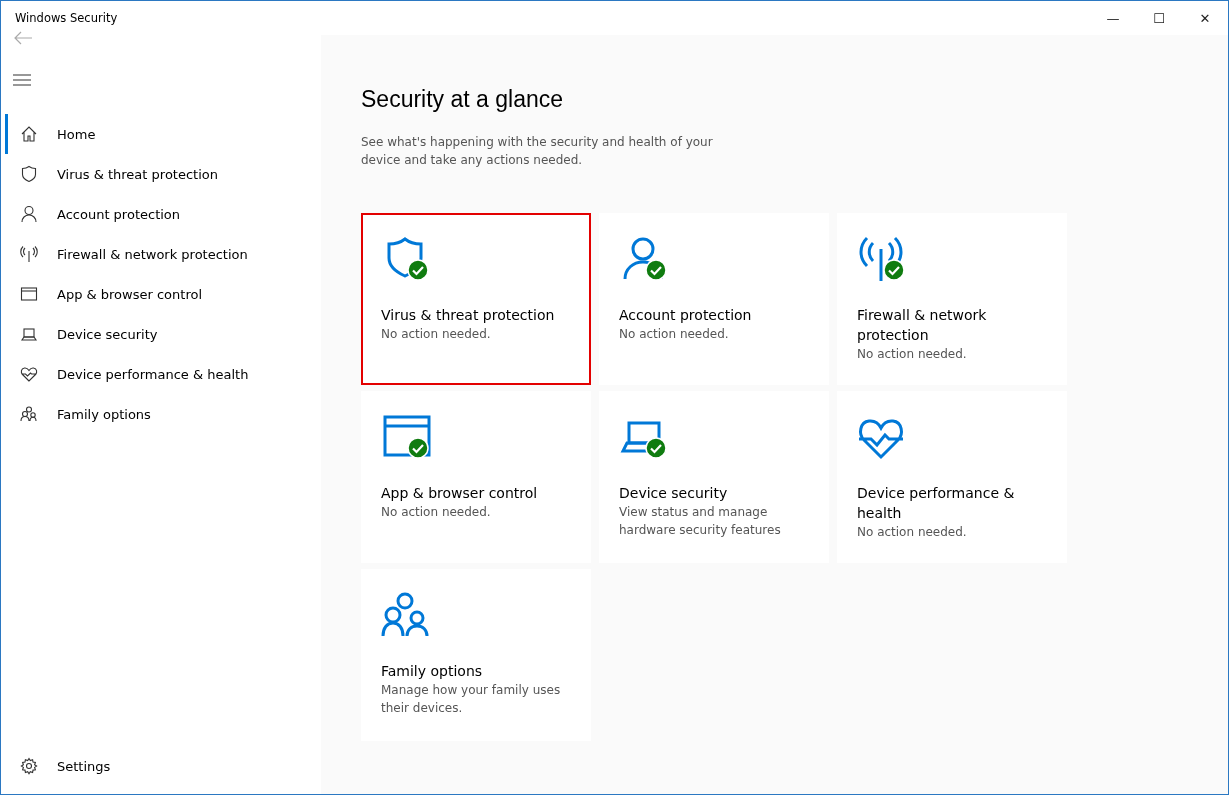  Describe the element at coordinates (131, 254) in the screenshot. I see `sidebar-item: Firewall & network protection` at that location.